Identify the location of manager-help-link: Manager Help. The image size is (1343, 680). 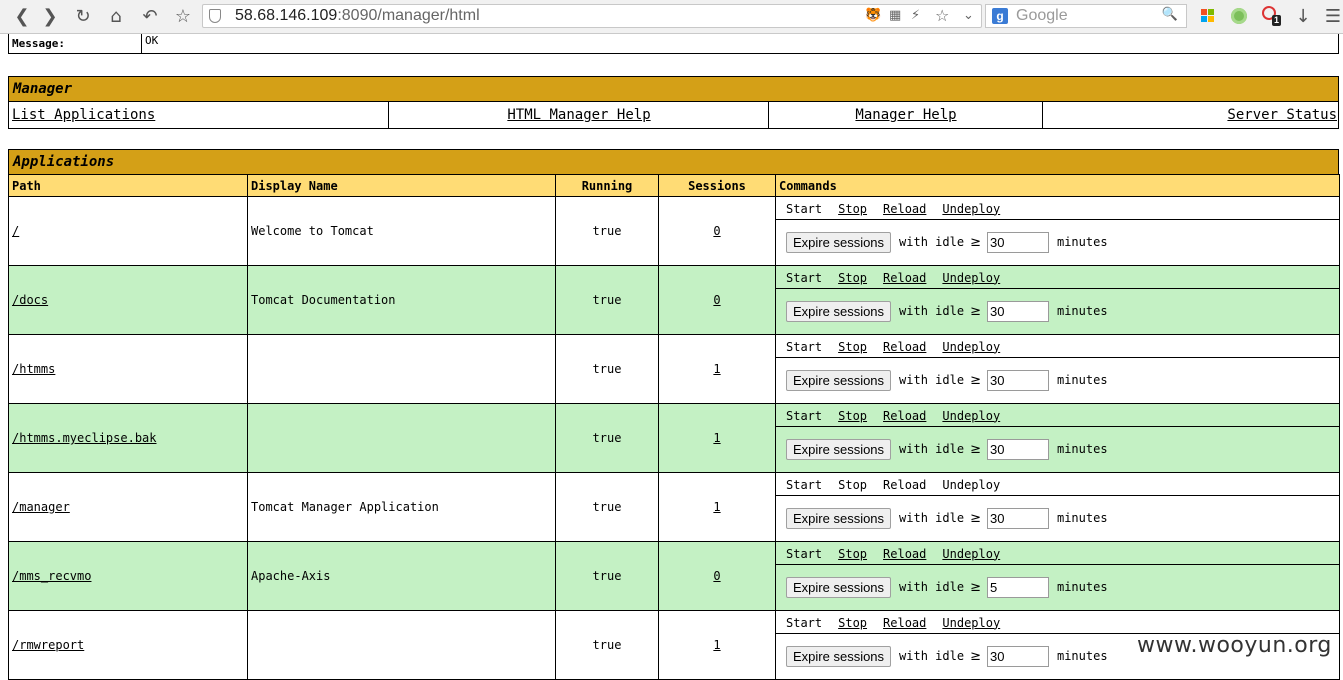
(905, 115).